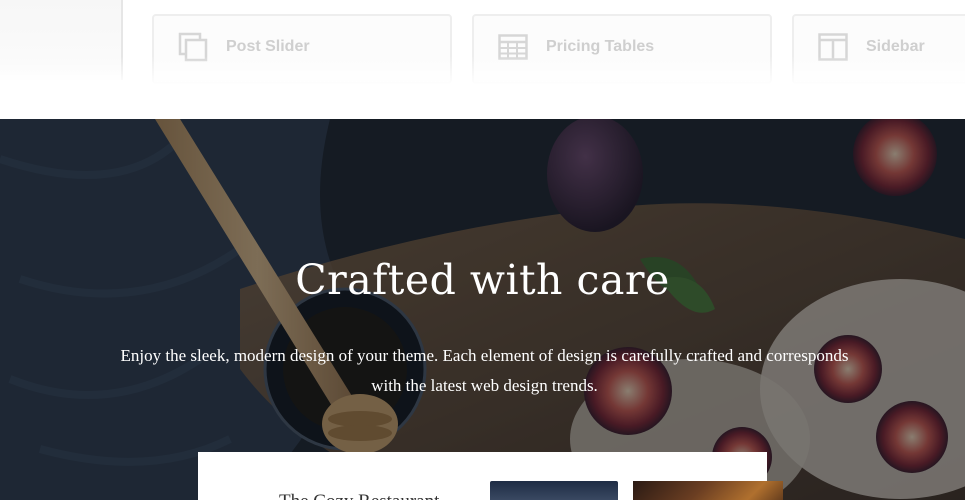  Describe the element at coordinates (359, 495) in the screenshot. I see `card-title: The Cozy Restaurant` at that location.